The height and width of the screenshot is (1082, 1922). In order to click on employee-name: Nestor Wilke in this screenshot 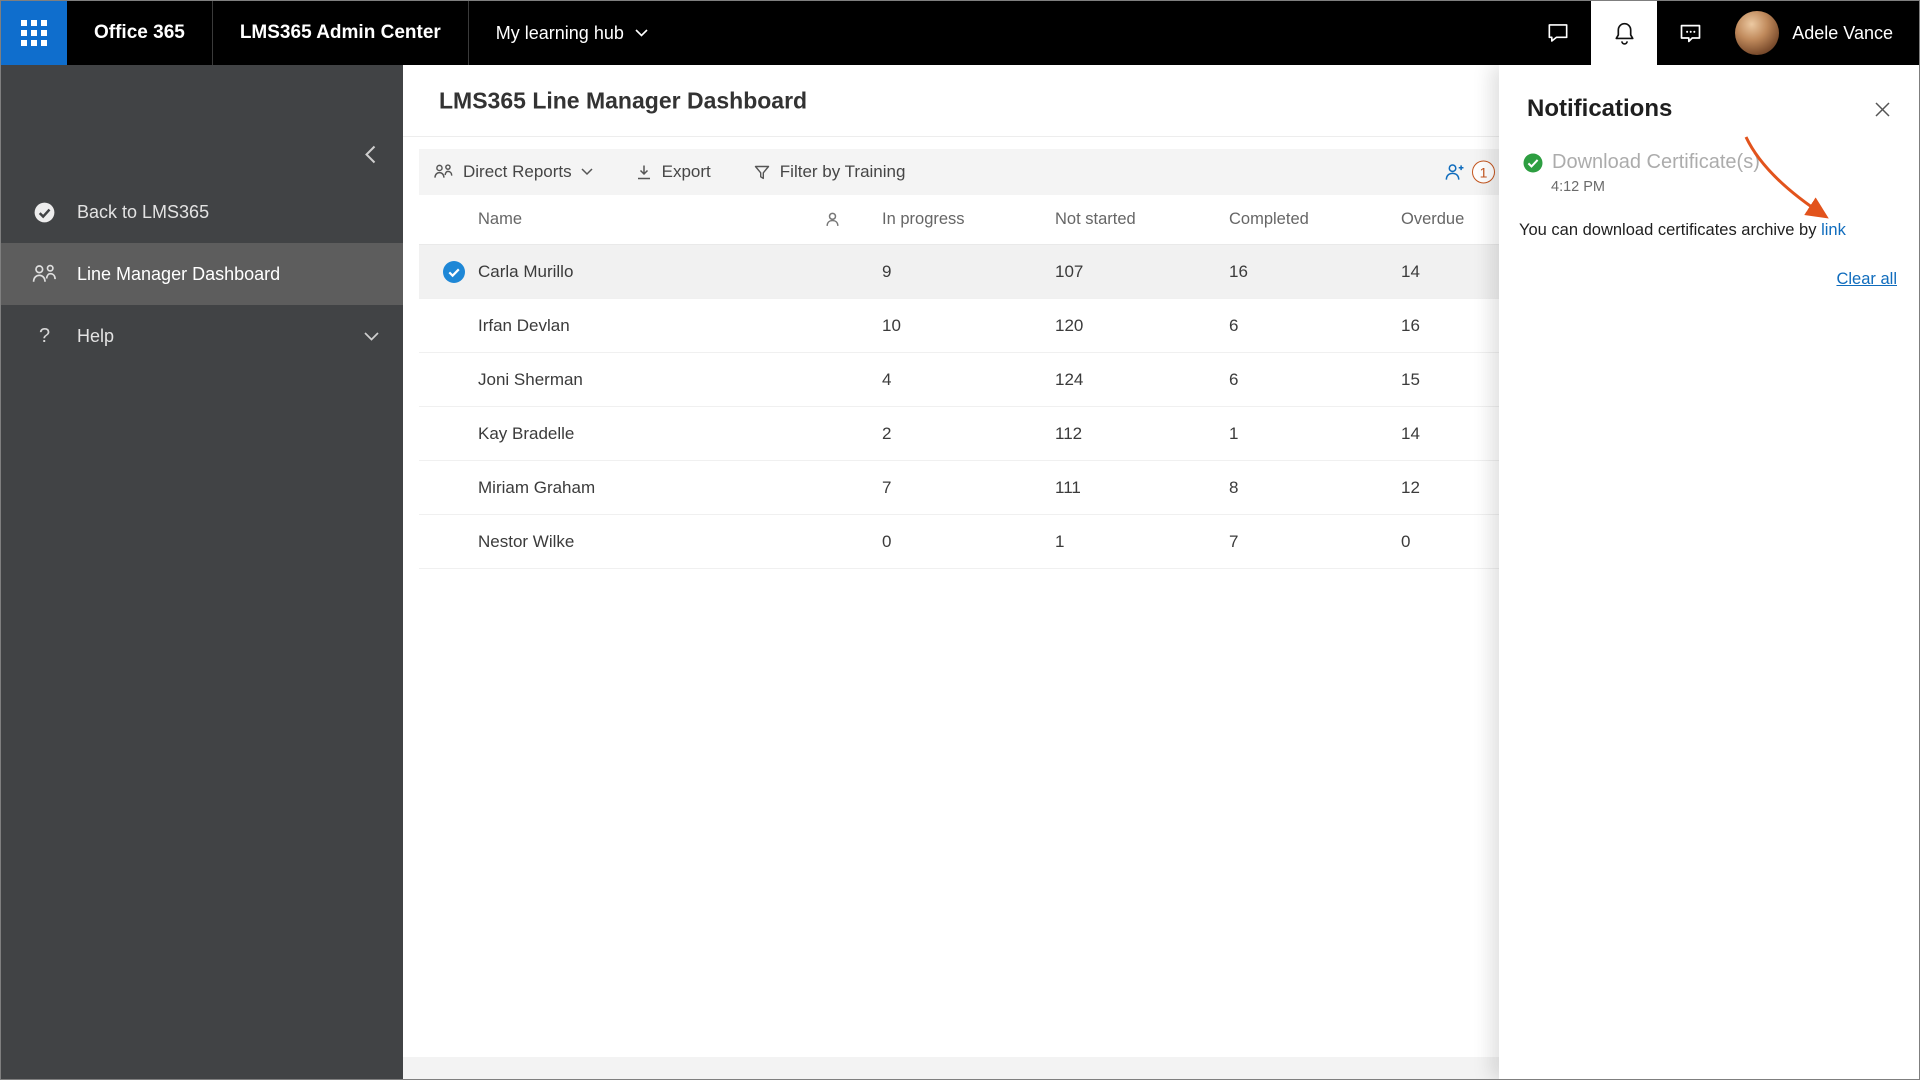, I will do `click(526, 541)`.